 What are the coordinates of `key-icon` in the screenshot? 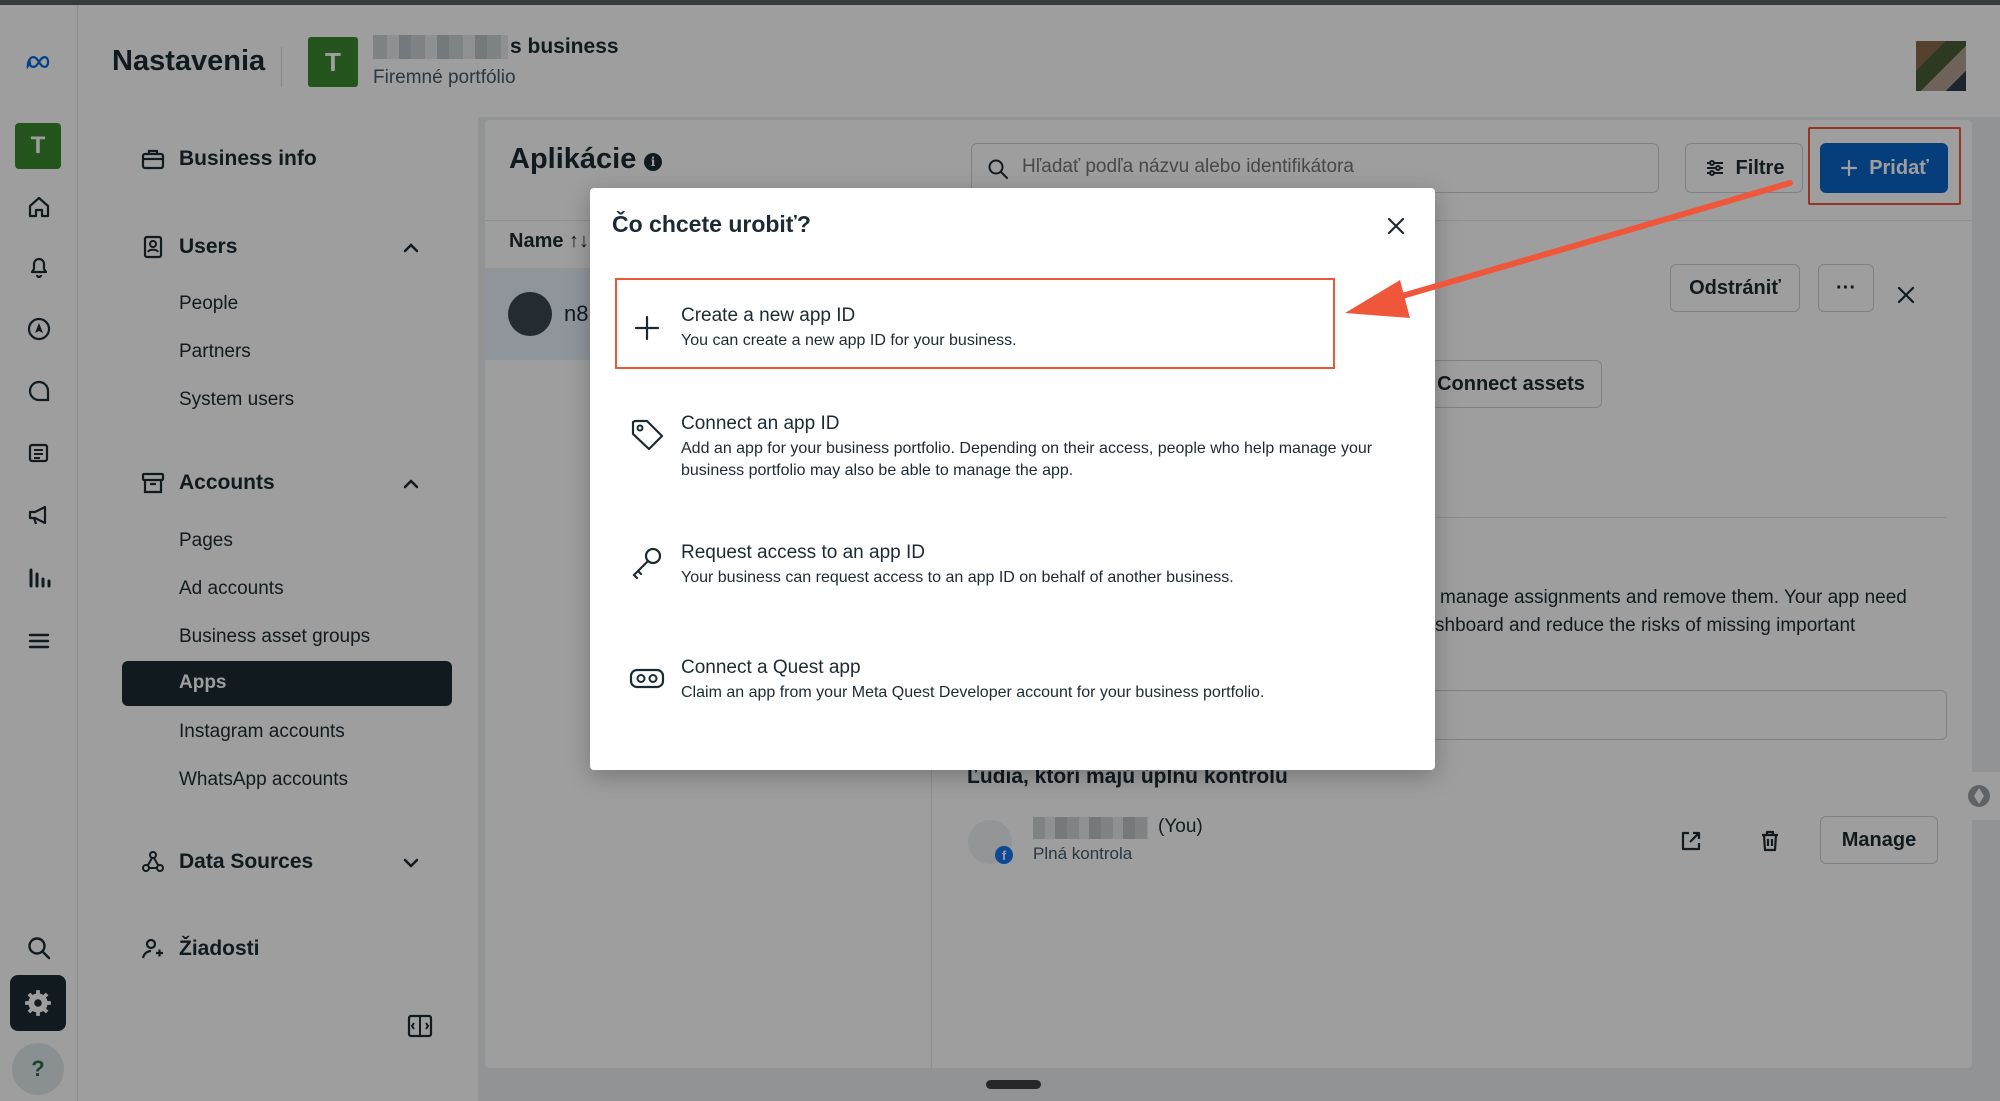 It's located at (647, 563).